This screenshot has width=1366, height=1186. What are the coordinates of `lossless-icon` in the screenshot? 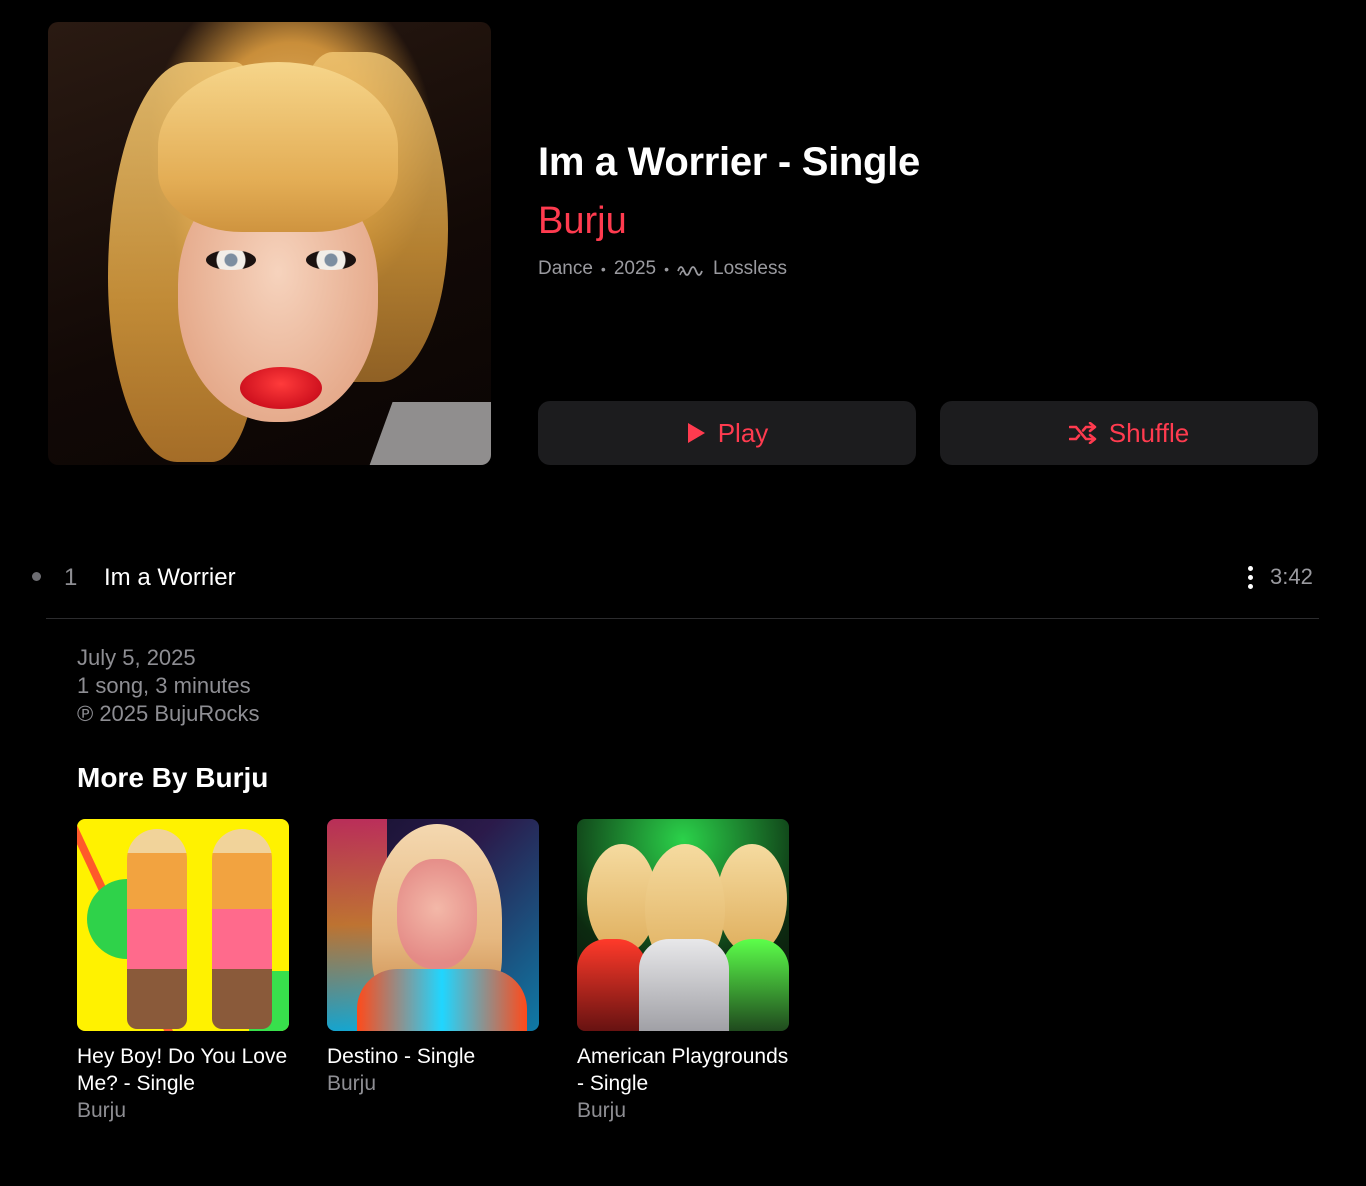 It's located at (690, 271).